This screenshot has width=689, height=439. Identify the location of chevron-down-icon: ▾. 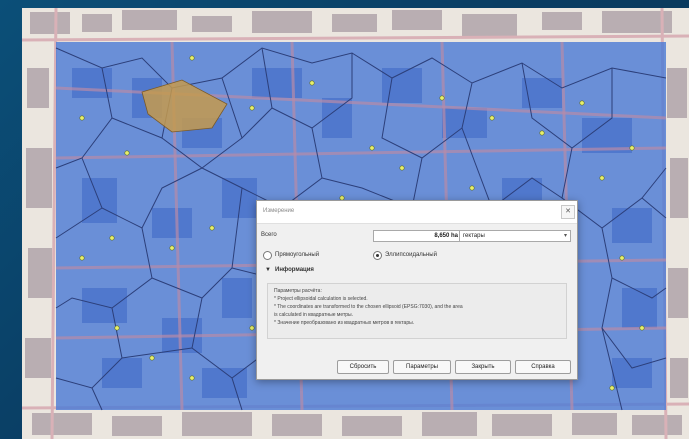
(565, 236).